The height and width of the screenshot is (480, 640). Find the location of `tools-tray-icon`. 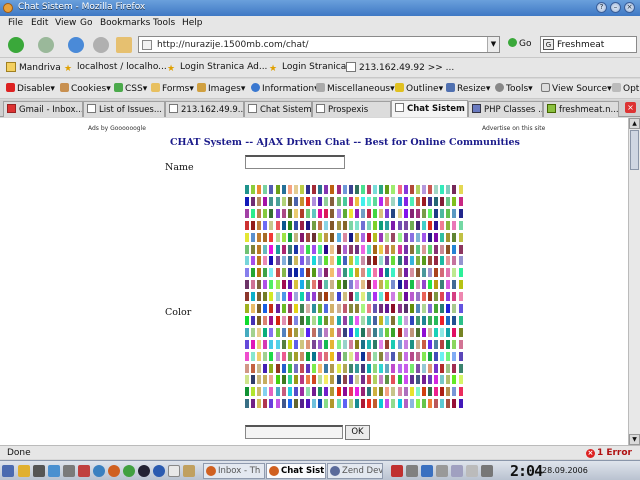

tools-tray-icon is located at coordinates (487, 471).